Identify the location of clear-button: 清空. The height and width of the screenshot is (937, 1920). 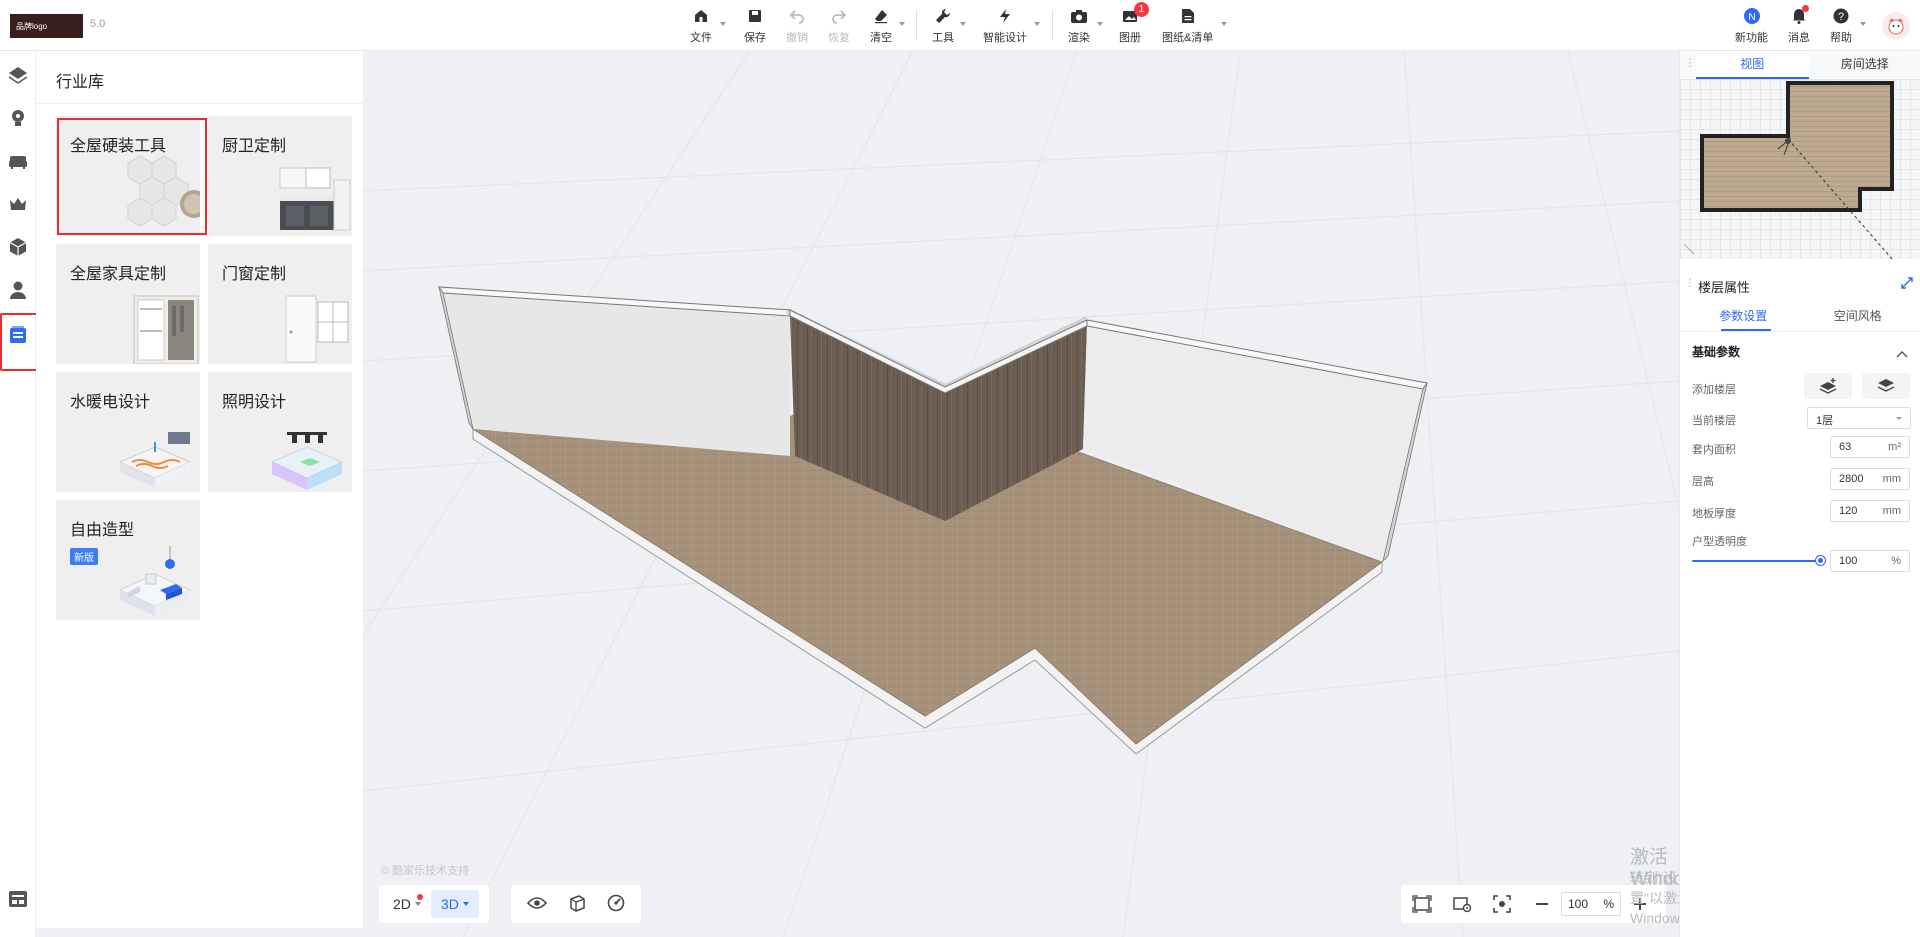
(881, 25).